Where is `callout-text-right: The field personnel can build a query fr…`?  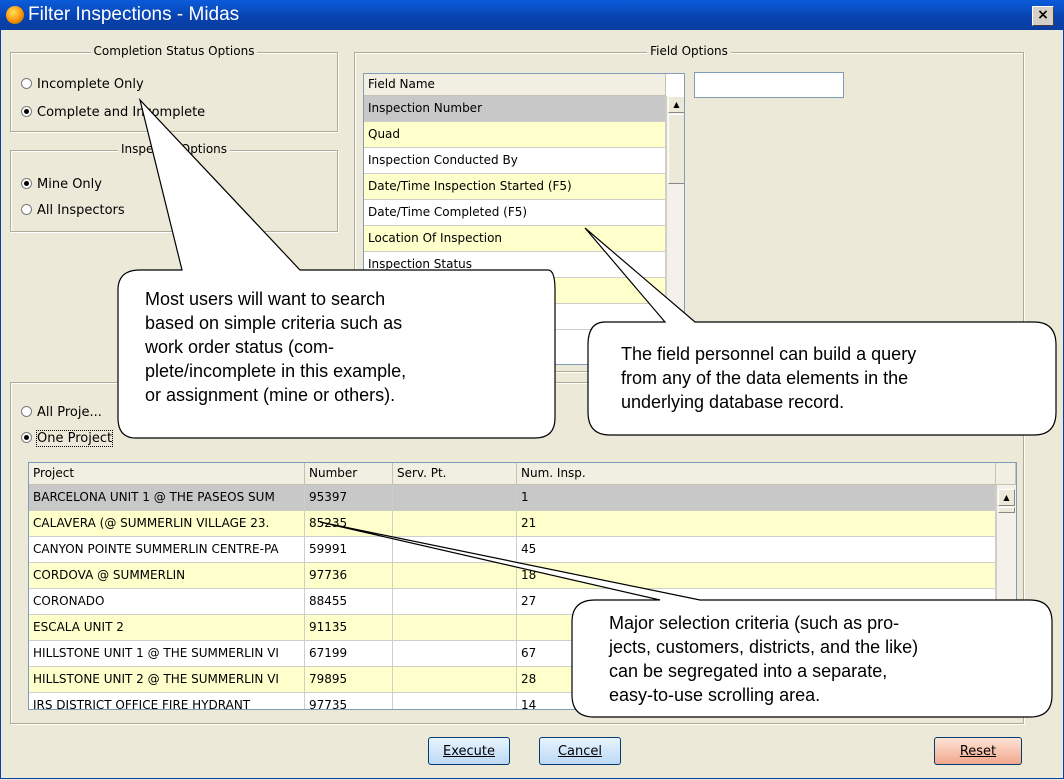 callout-text-right: The field personnel can build a query fr… is located at coordinates (769, 378).